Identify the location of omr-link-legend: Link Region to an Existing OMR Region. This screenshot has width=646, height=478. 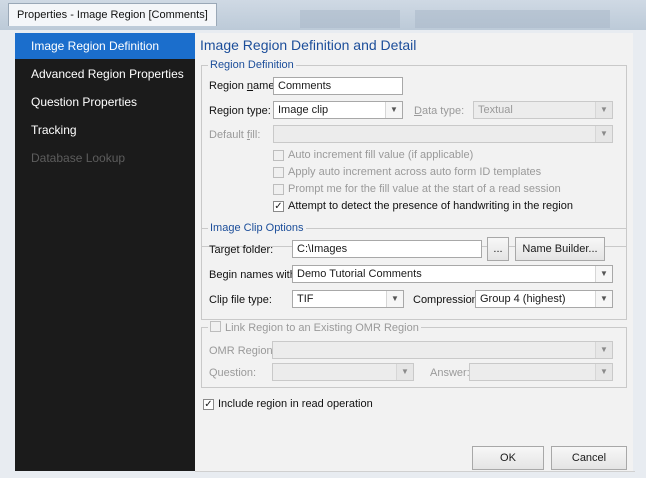
(314, 327).